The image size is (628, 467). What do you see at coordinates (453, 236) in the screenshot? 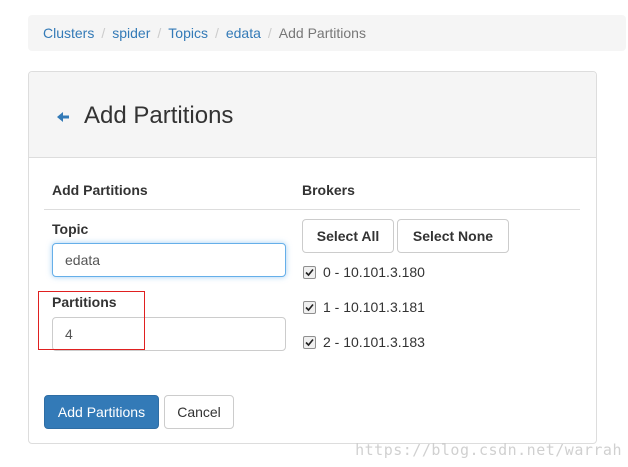
I see `select-none-button: Select None` at bounding box center [453, 236].